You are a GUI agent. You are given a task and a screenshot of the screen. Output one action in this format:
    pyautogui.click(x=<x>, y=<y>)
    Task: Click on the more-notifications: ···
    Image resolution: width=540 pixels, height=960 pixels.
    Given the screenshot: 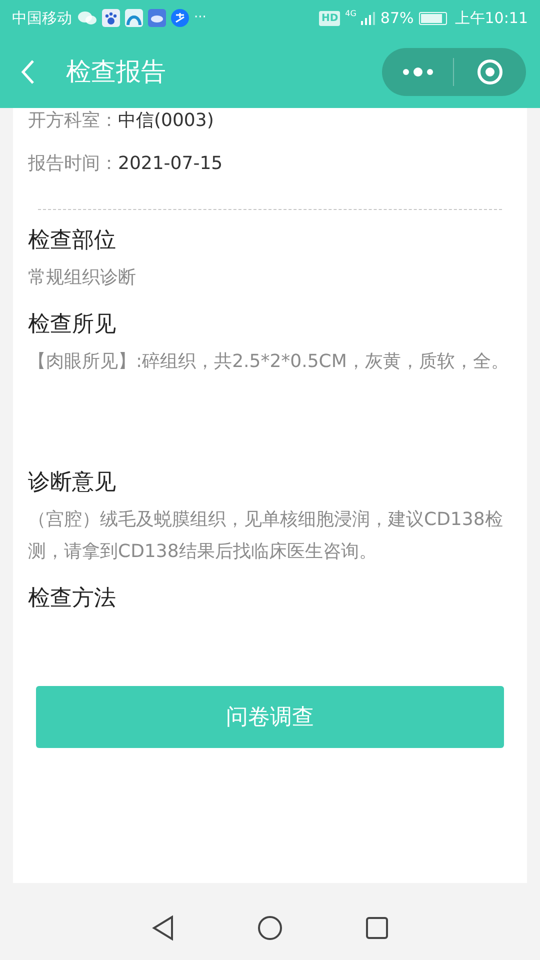 What is the action you would take?
    pyautogui.click(x=200, y=18)
    